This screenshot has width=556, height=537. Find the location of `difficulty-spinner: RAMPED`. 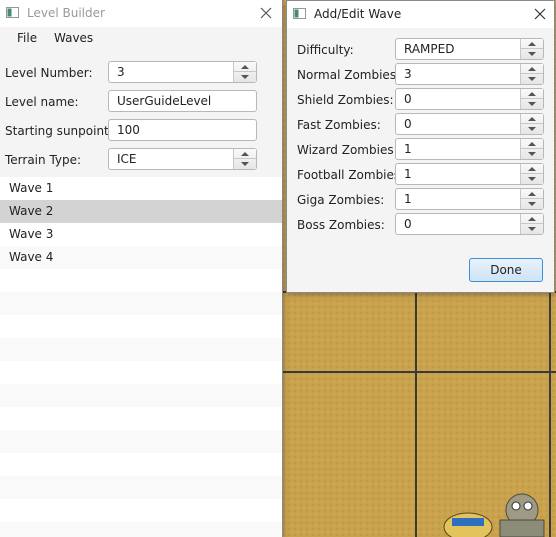

difficulty-spinner: RAMPED is located at coordinates (469, 49).